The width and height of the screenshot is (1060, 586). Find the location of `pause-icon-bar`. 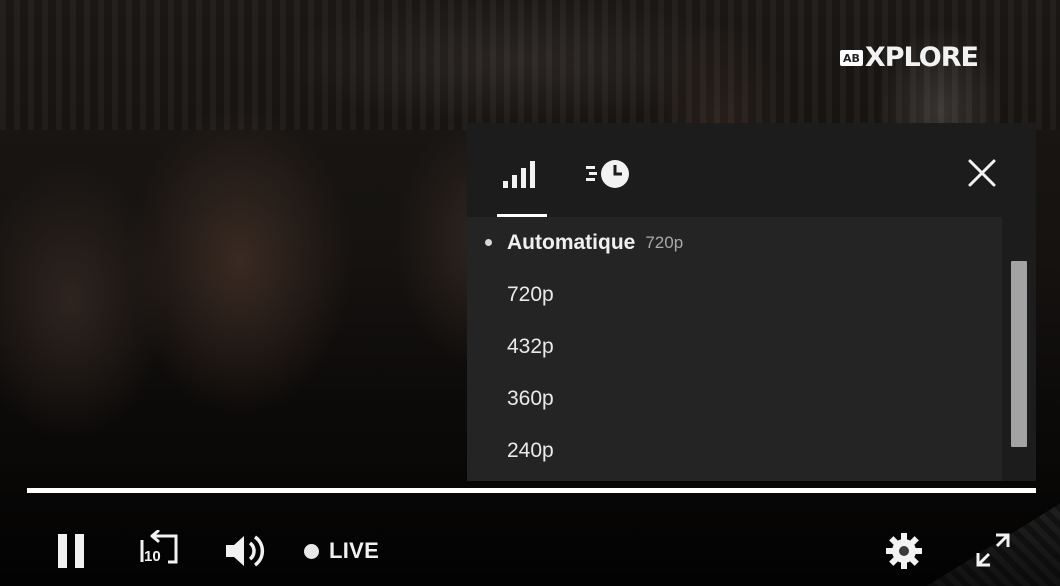

pause-icon-bar is located at coordinates (79, 551).